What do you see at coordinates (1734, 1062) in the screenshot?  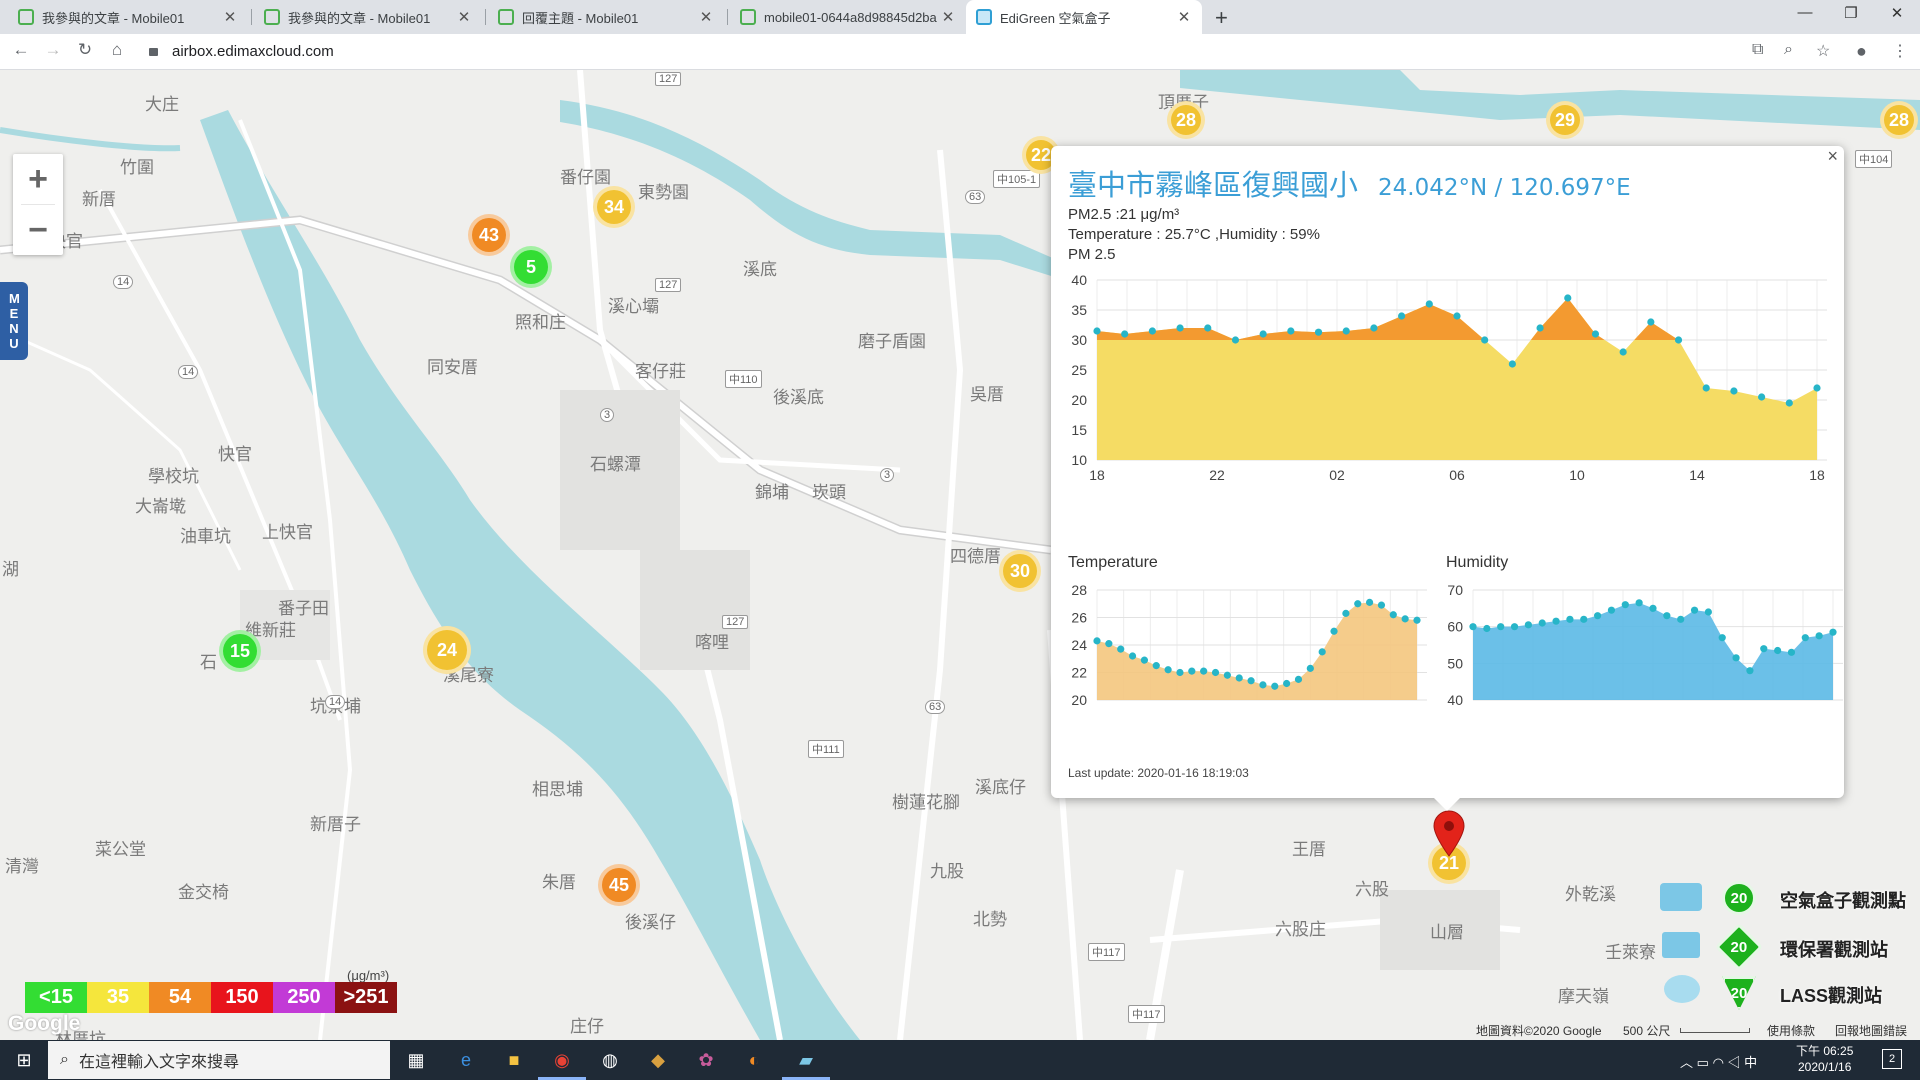 I see `volume-icon: ◁` at bounding box center [1734, 1062].